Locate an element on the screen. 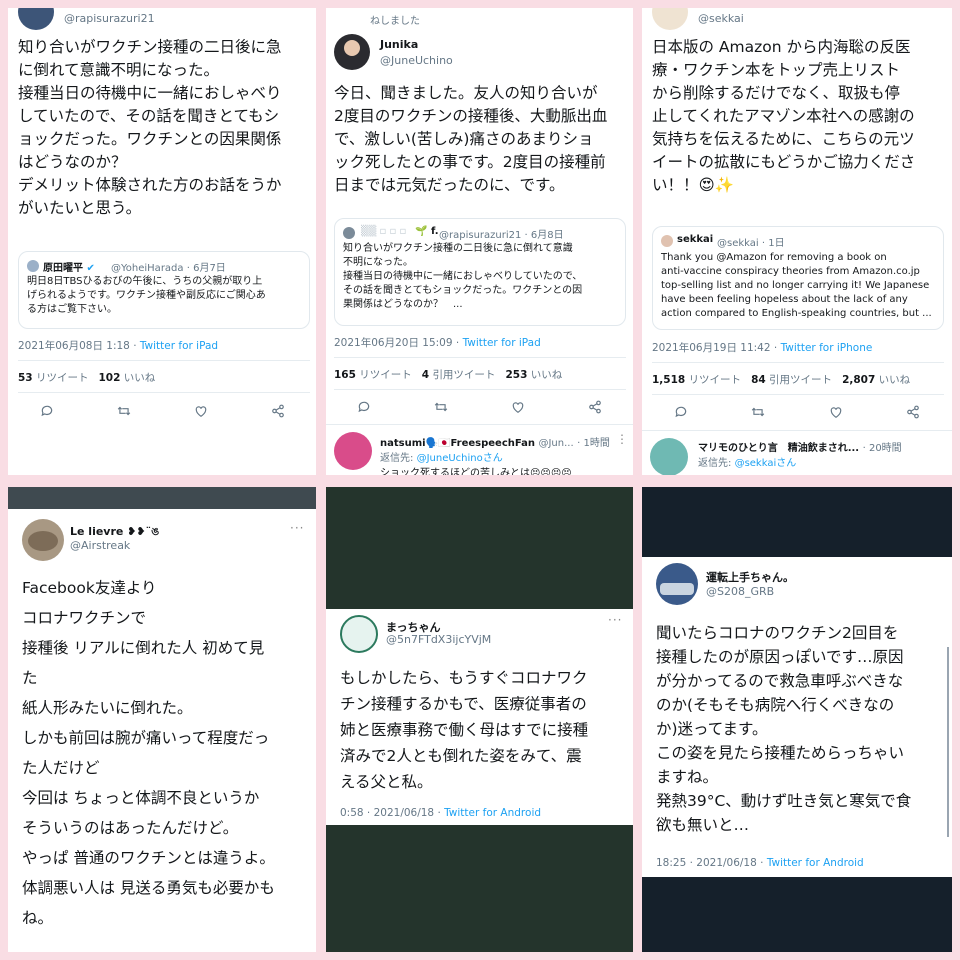 This screenshot has width=960, height=960. tweet-line: 日本版の Amazon から内海聡の反医 is located at coordinates (781, 47).